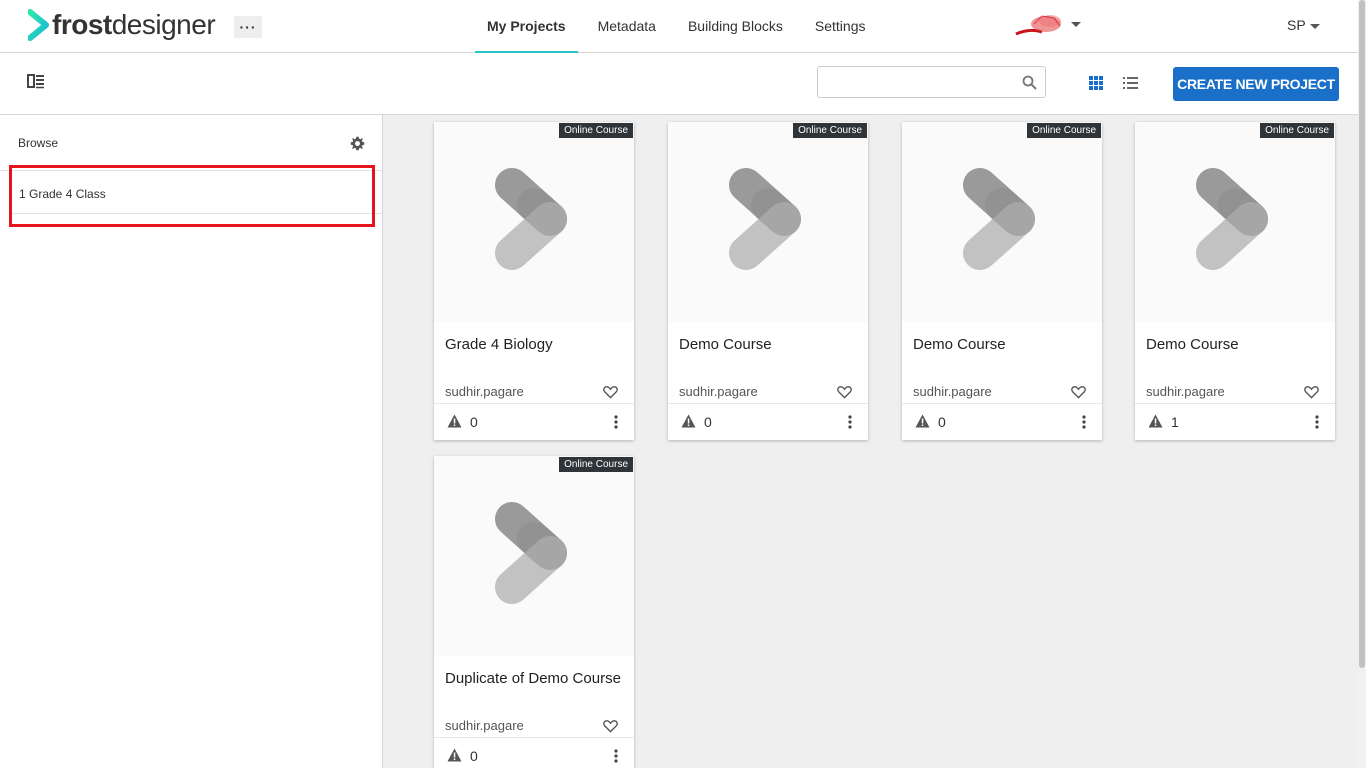 This screenshot has width=1366, height=768. Describe the element at coordinates (1040, 25) in the screenshot. I see `organization-logo-icon` at that location.